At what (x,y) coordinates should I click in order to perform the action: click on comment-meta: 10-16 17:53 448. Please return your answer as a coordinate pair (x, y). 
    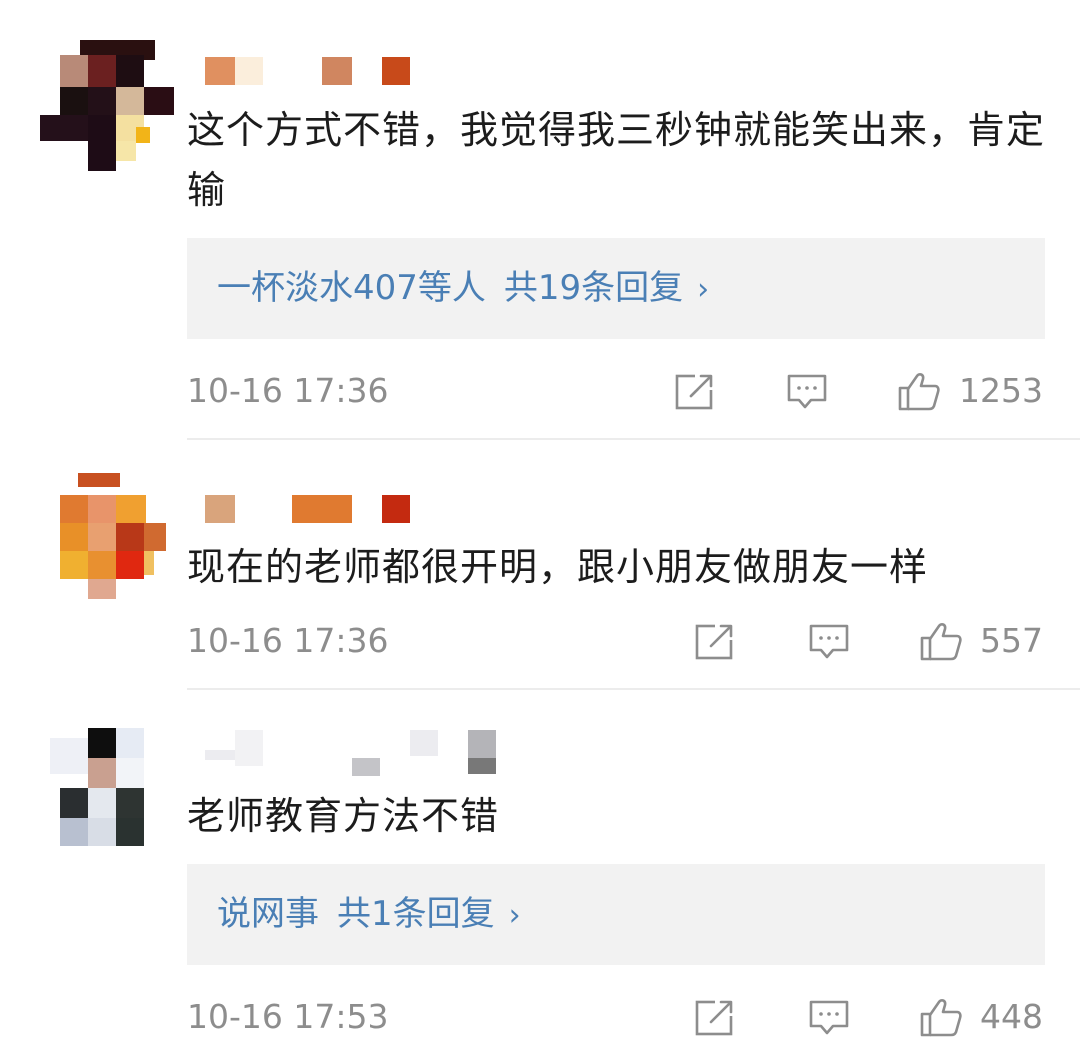
    Looking at the image, I should click on (616, 1017).